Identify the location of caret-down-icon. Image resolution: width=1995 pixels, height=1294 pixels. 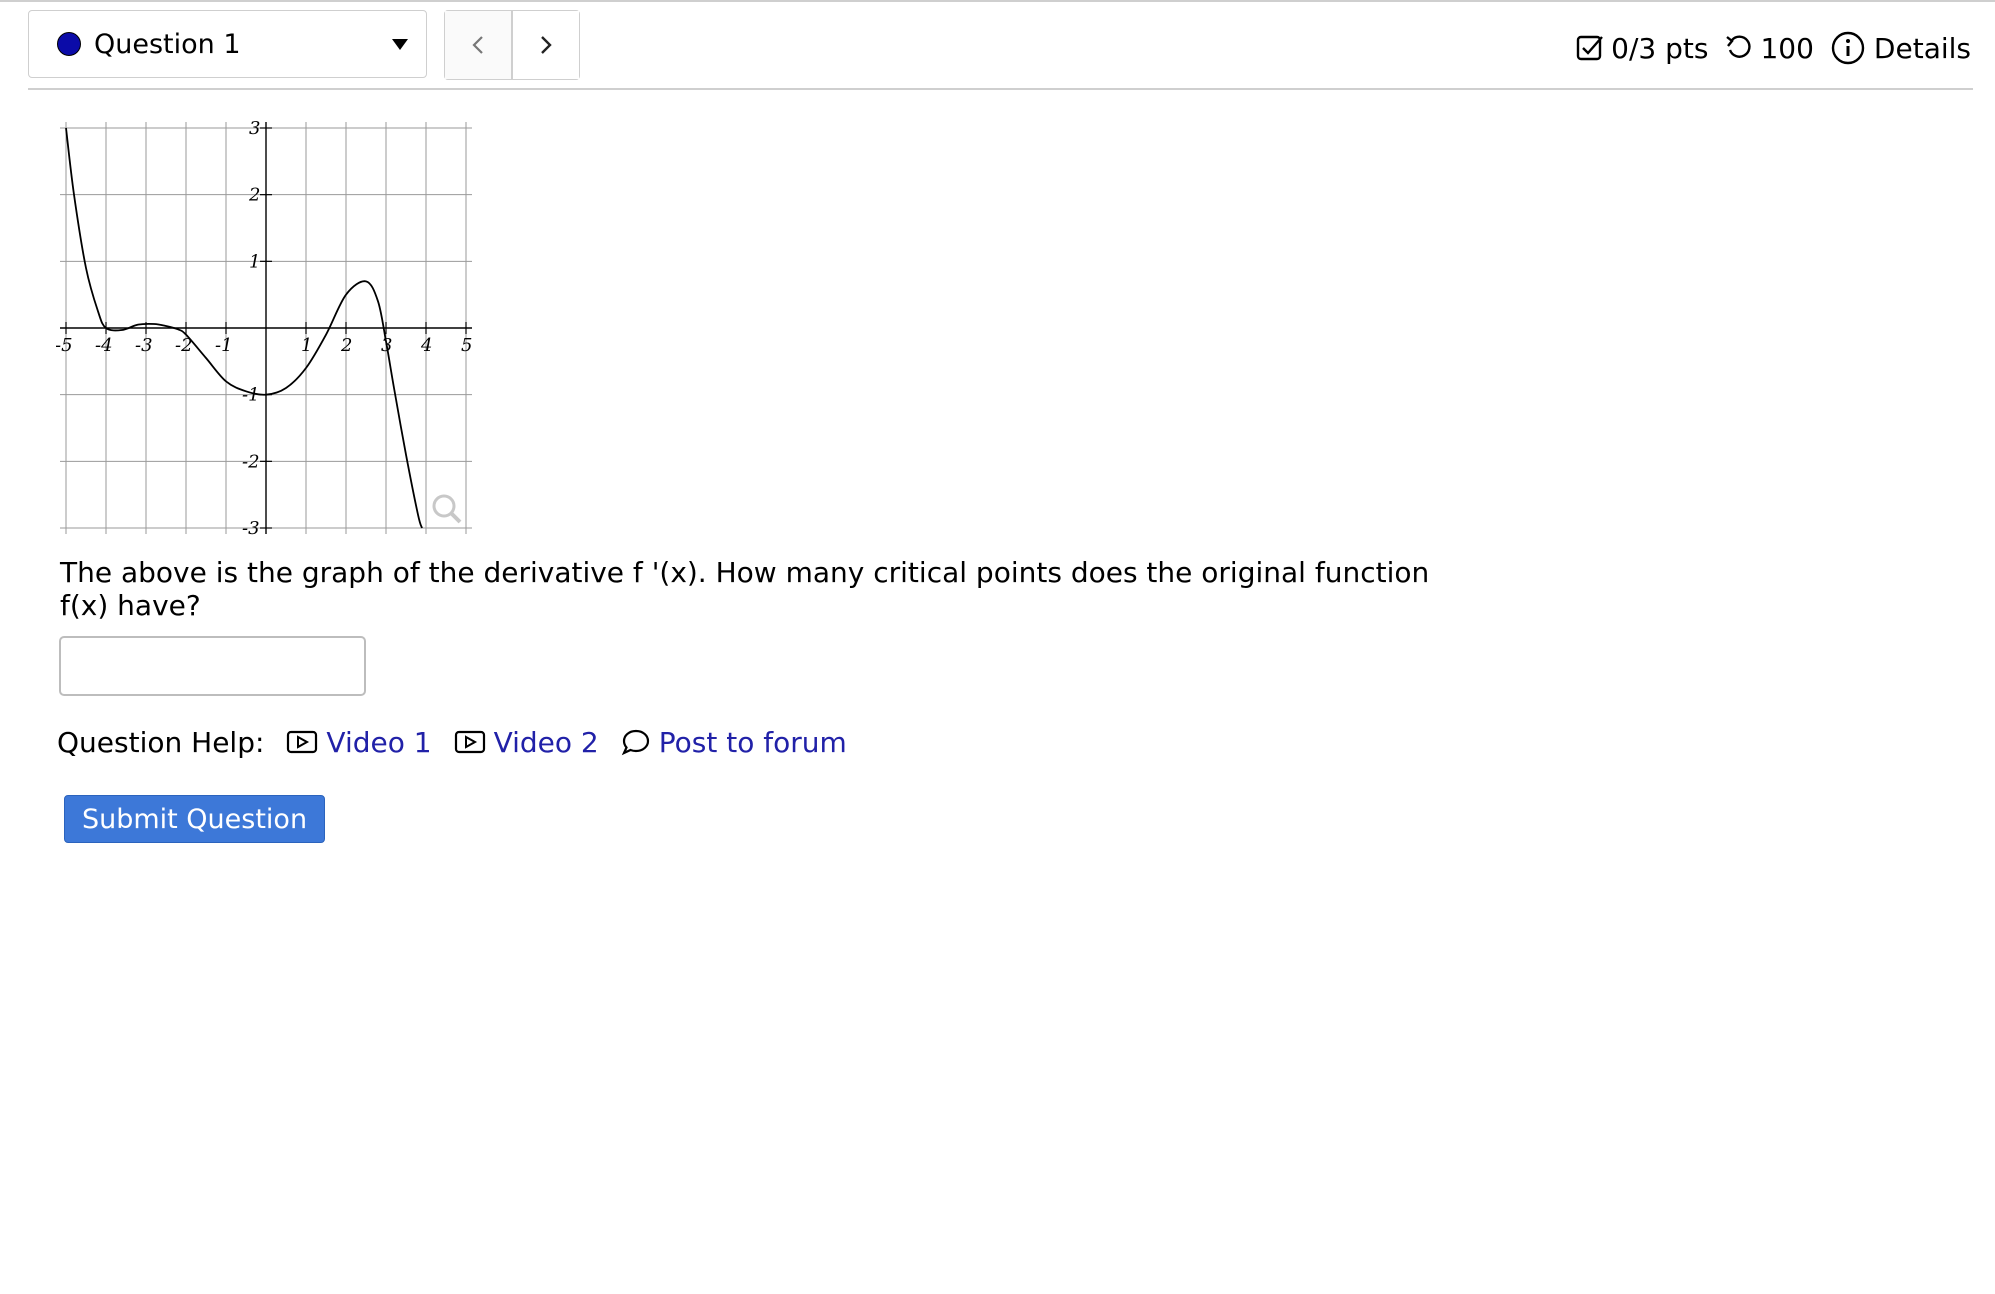
(400, 44).